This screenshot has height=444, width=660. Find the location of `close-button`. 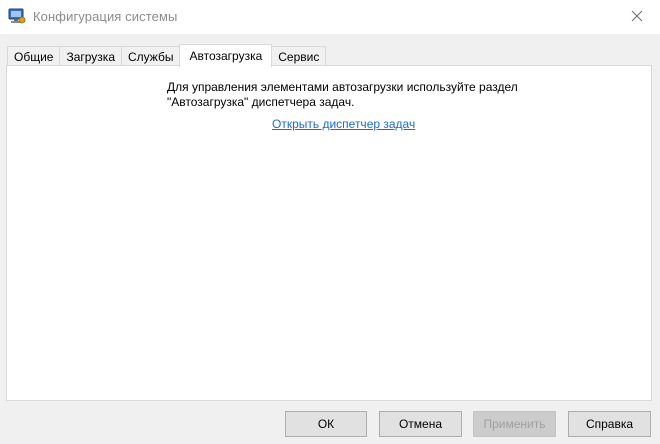

close-button is located at coordinates (637, 17).